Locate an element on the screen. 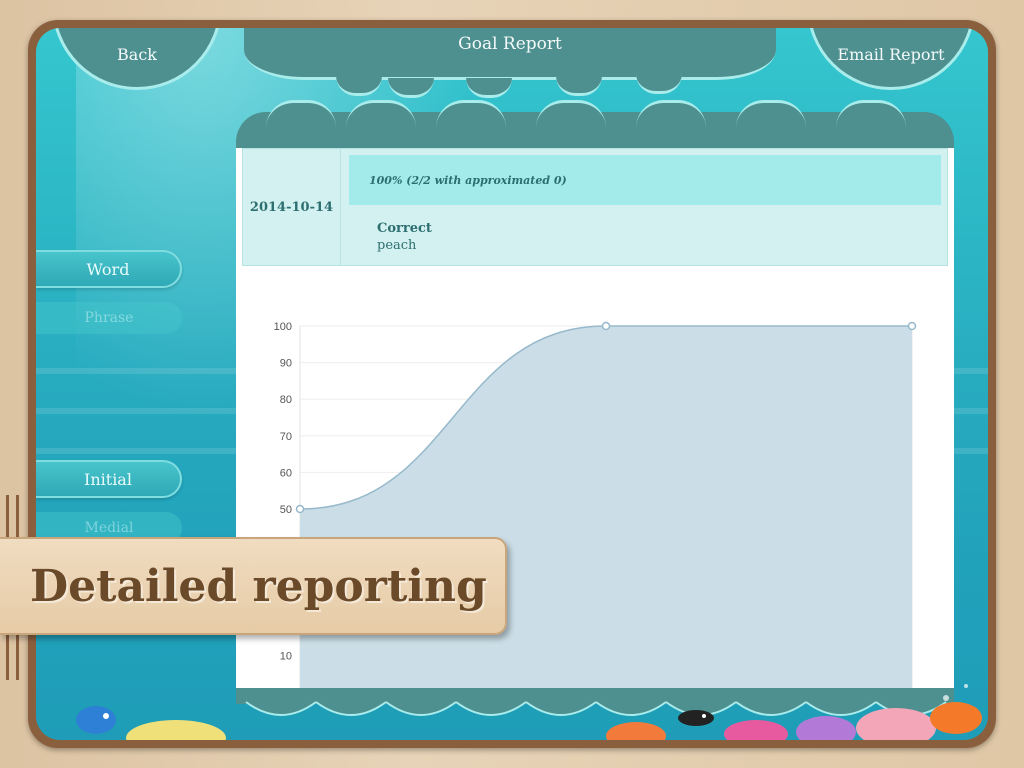  email-report-button: Email Report is located at coordinates (891, 59).